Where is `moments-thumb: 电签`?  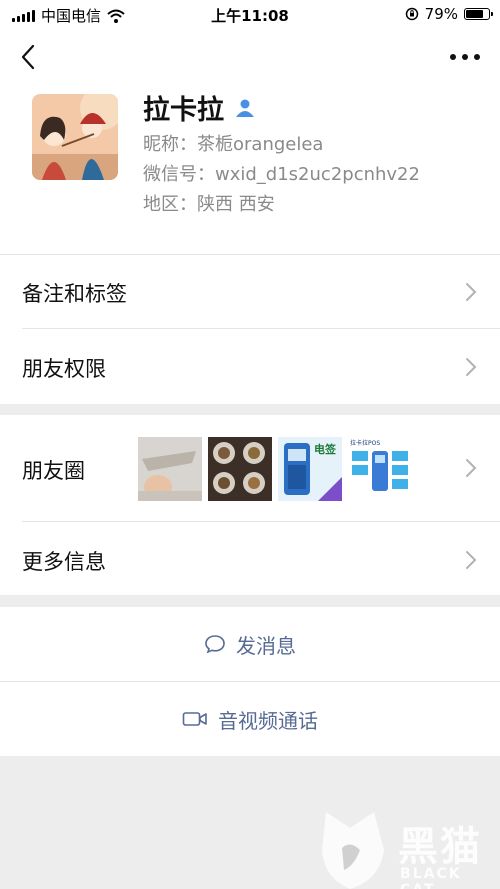
moments-thumb: 电签 is located at coordinates (310, 469).